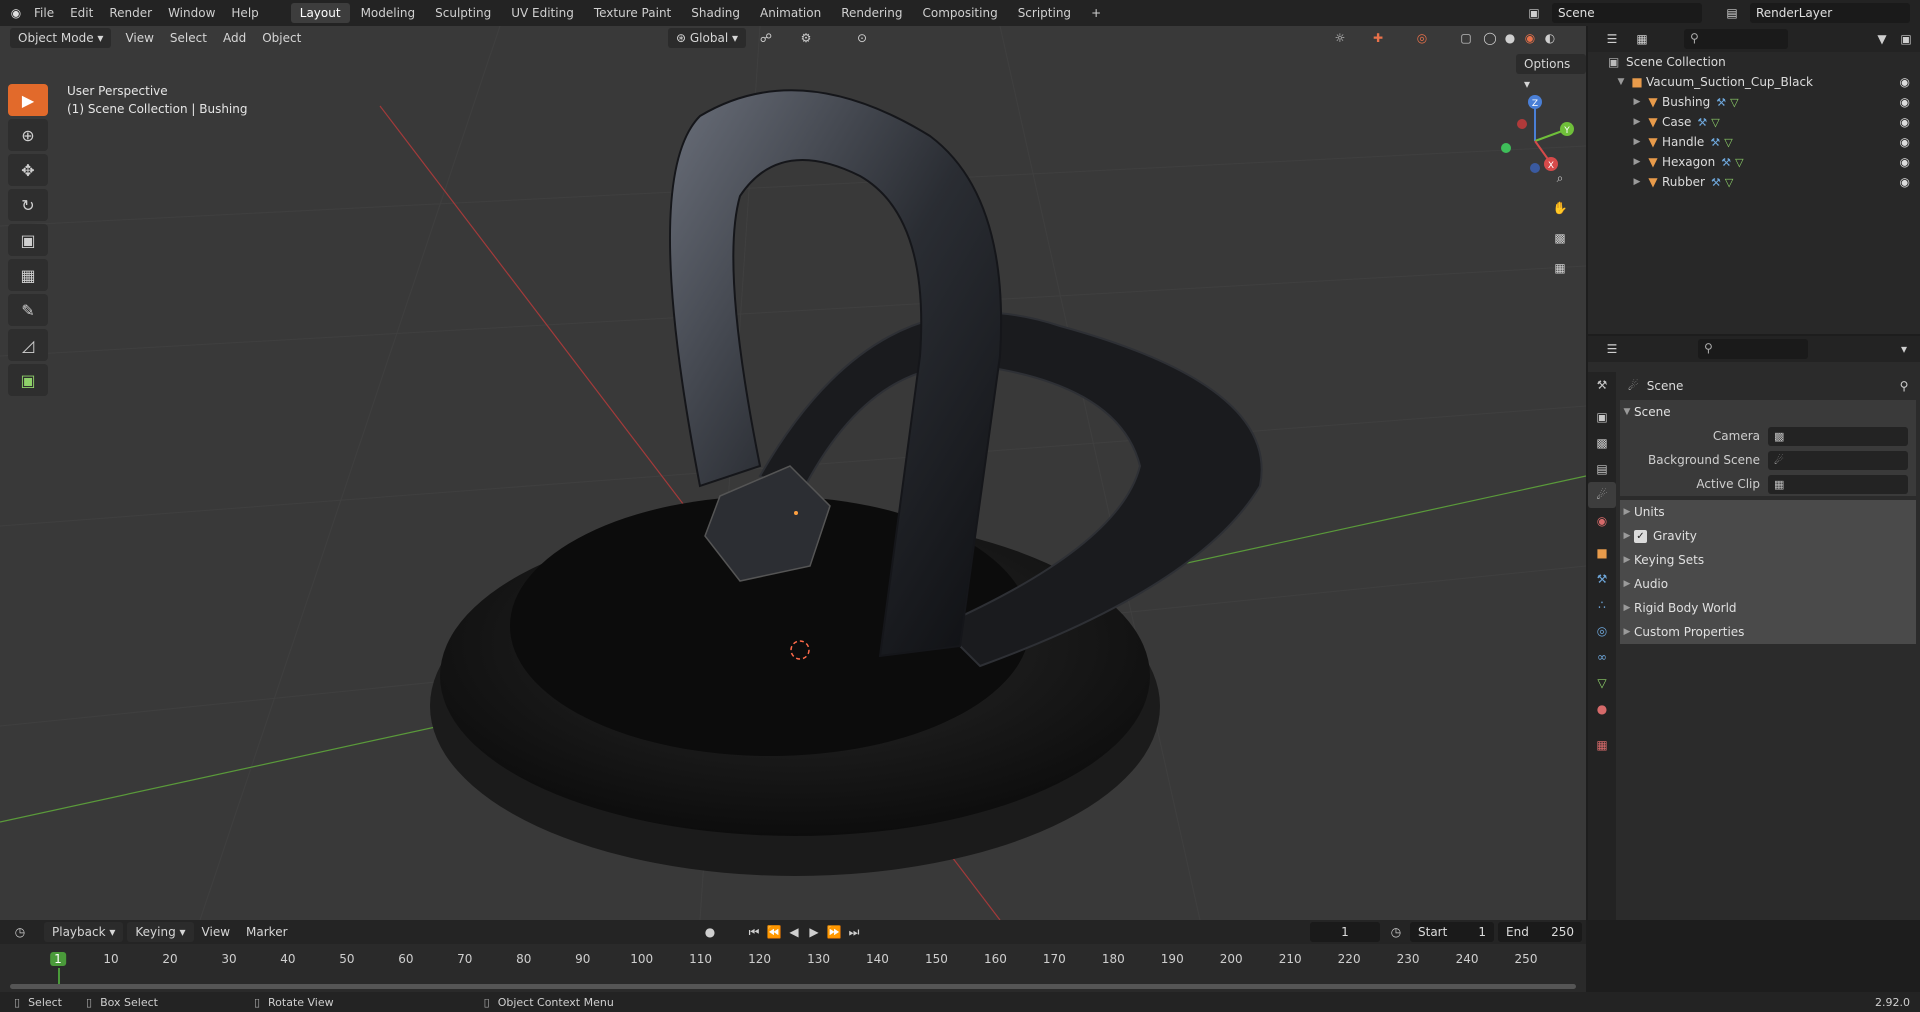 The height and width of the screenshot is (1012, 1920). I want to click on options-dropdown: Options ▾, so click(1551, 72).